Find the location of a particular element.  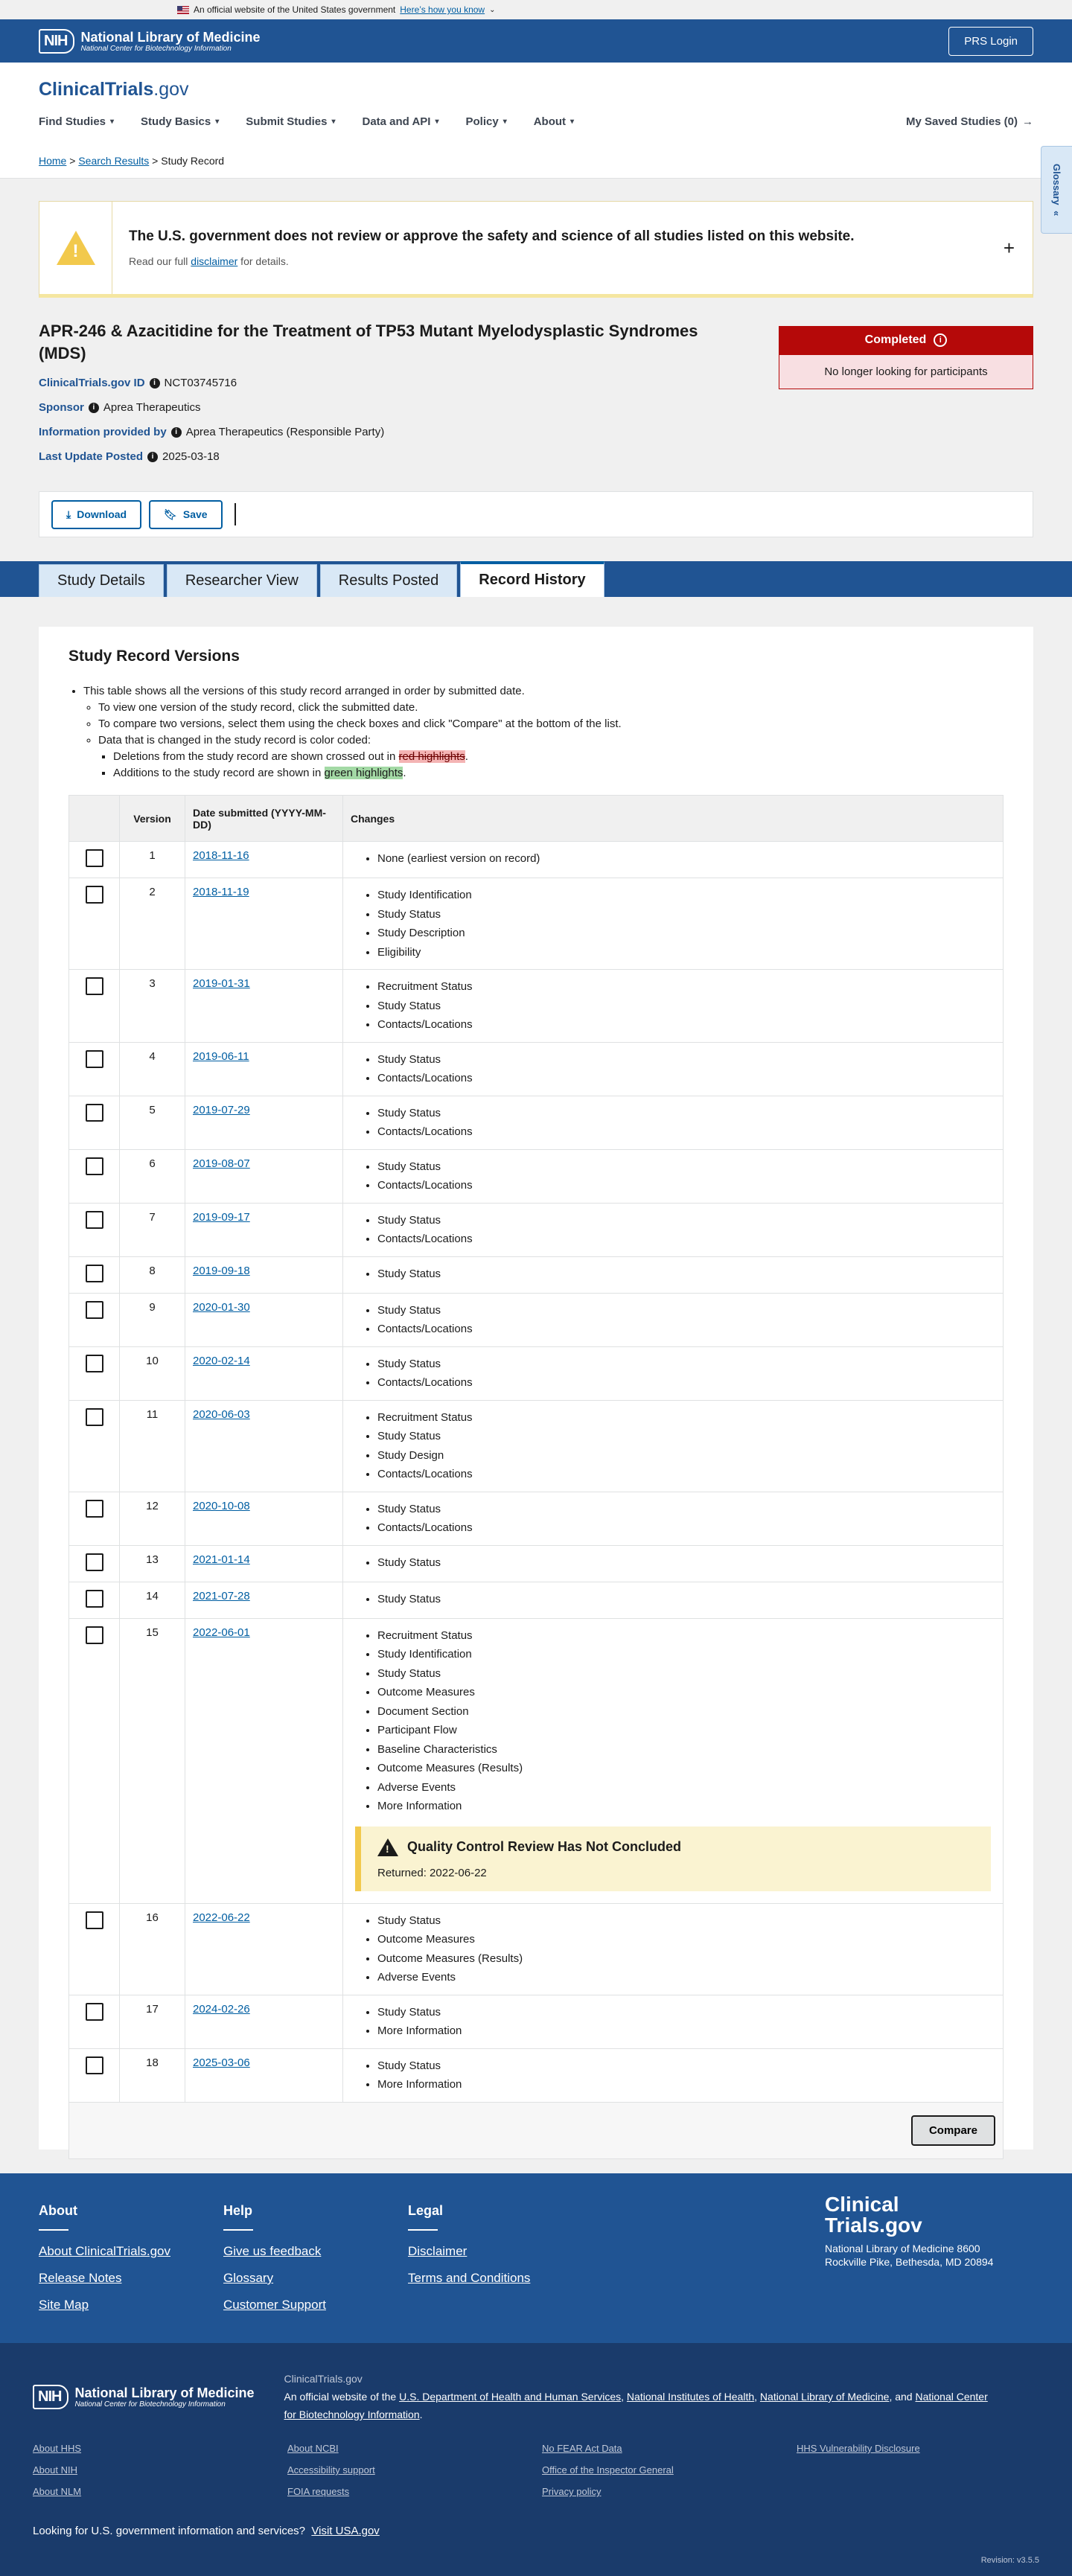

version-date-link: 2019-07-29 is located at coordinates (222, 1110).